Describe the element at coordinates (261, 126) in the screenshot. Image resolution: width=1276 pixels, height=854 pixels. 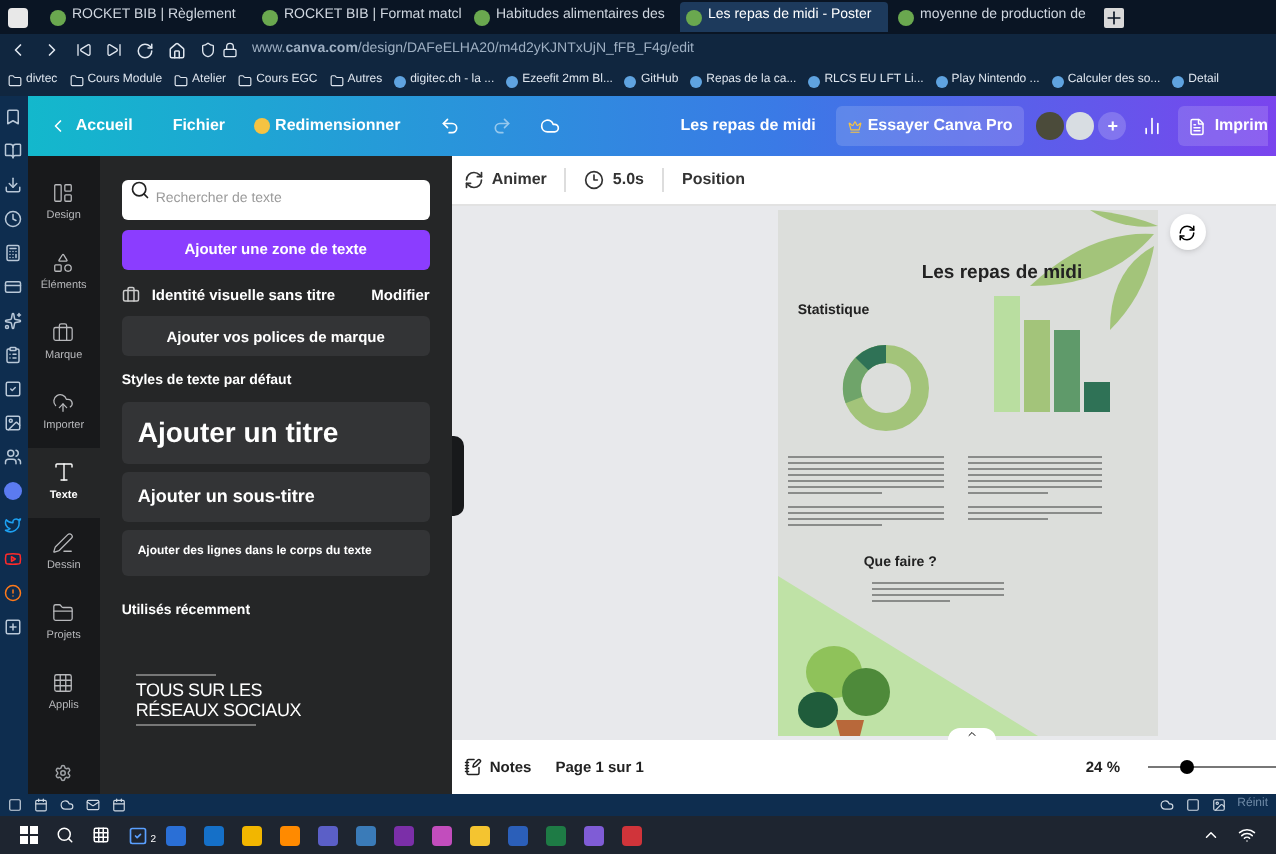
I see `crown-badge-icon` at that location.